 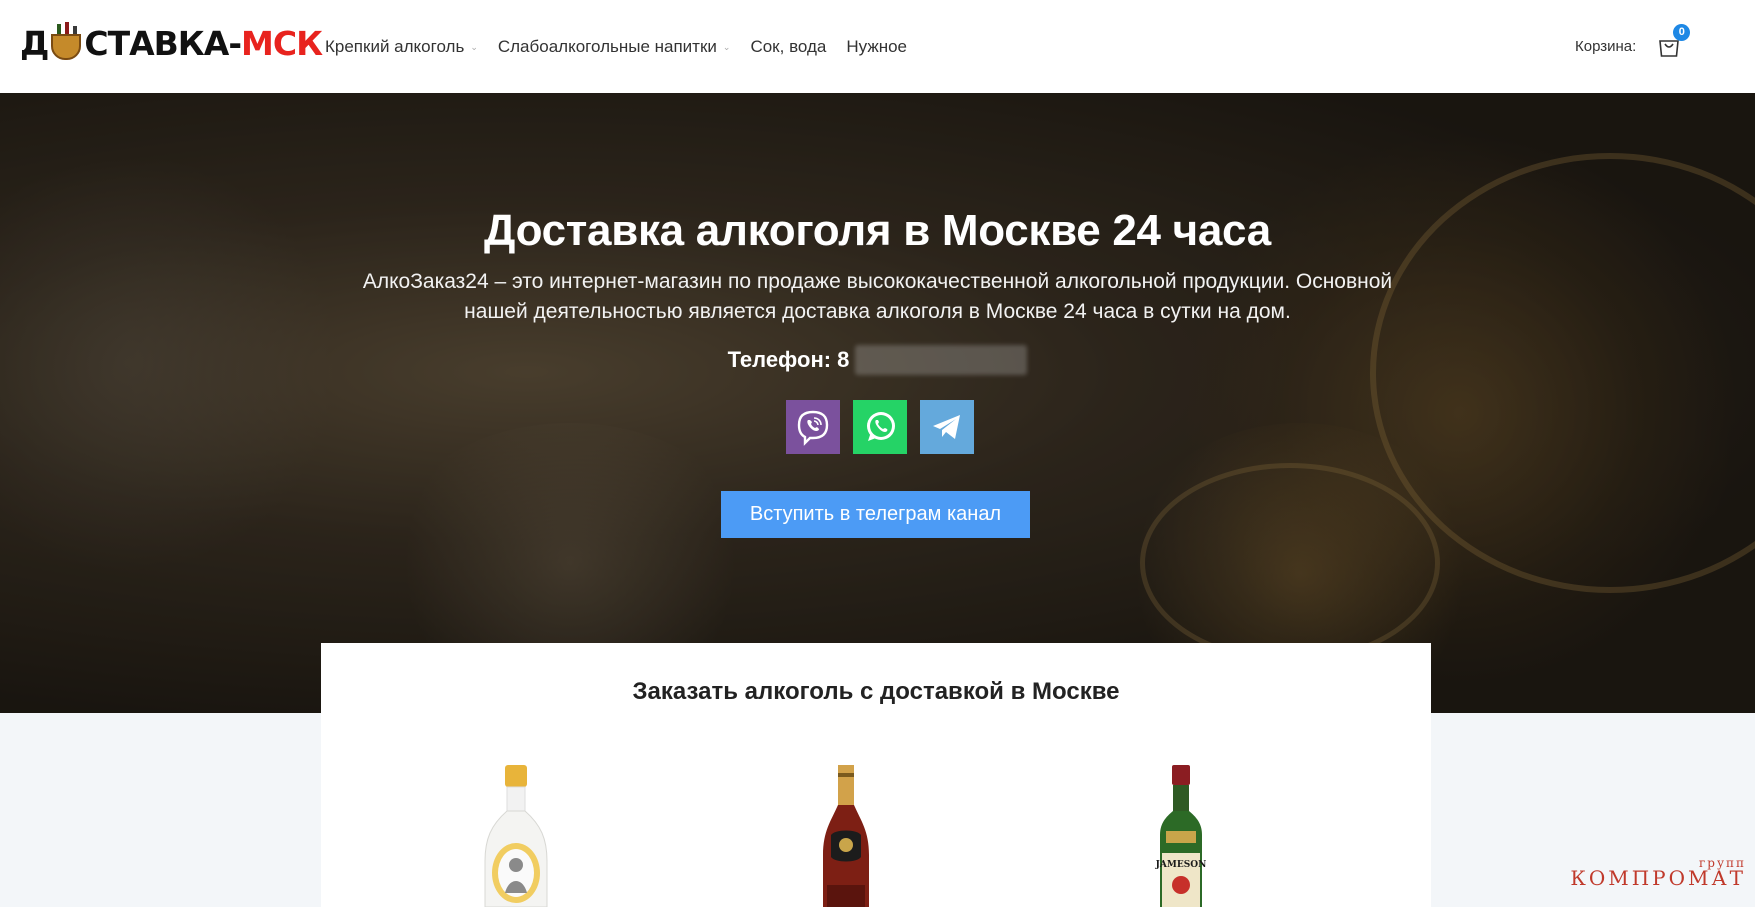 What do you see at coordinates (282, 43) in the screenshot?
I see `logo-text-msk: МСК` at bounding box center [282, 43].